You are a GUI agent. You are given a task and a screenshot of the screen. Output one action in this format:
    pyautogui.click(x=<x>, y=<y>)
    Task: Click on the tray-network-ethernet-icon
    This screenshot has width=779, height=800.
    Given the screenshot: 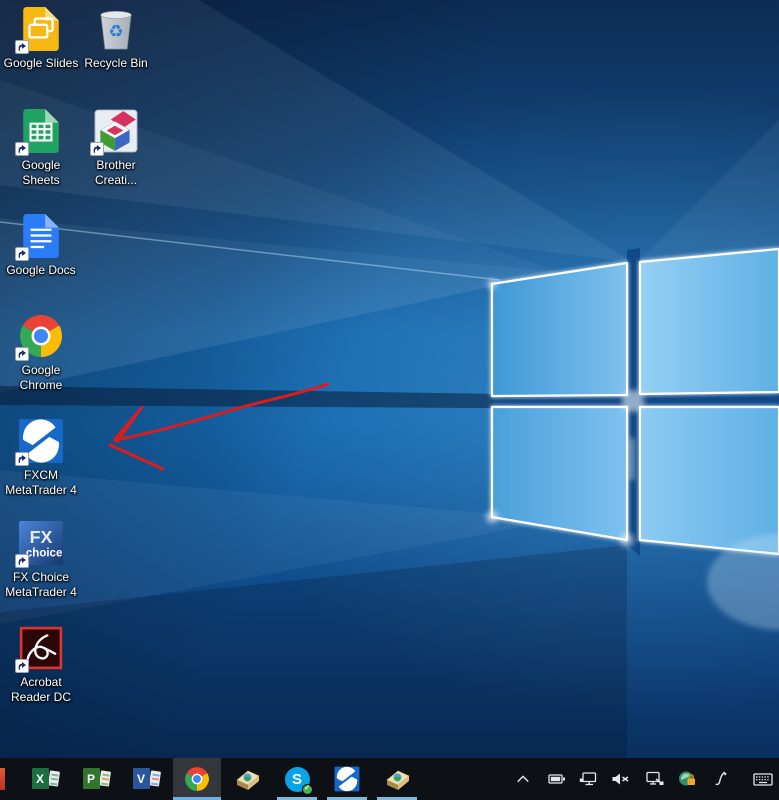 What is the action you would take?
    pyautogui.click(x=588, y=779)
    